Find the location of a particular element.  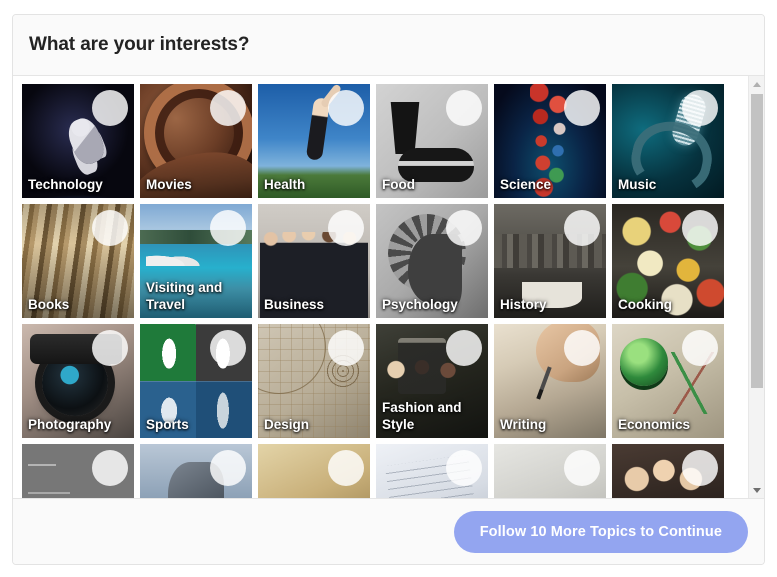

topic-card: Movies is located at coordinates (196, 141).